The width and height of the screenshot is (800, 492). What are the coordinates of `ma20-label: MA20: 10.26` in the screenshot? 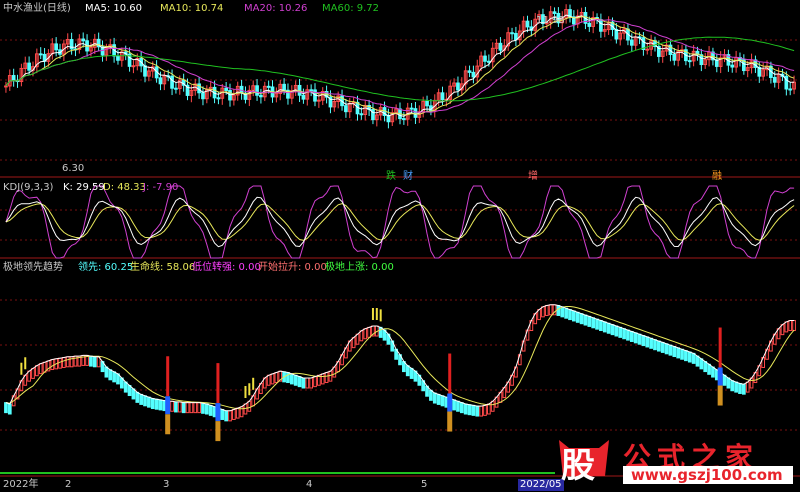 It's located at (276, 8).